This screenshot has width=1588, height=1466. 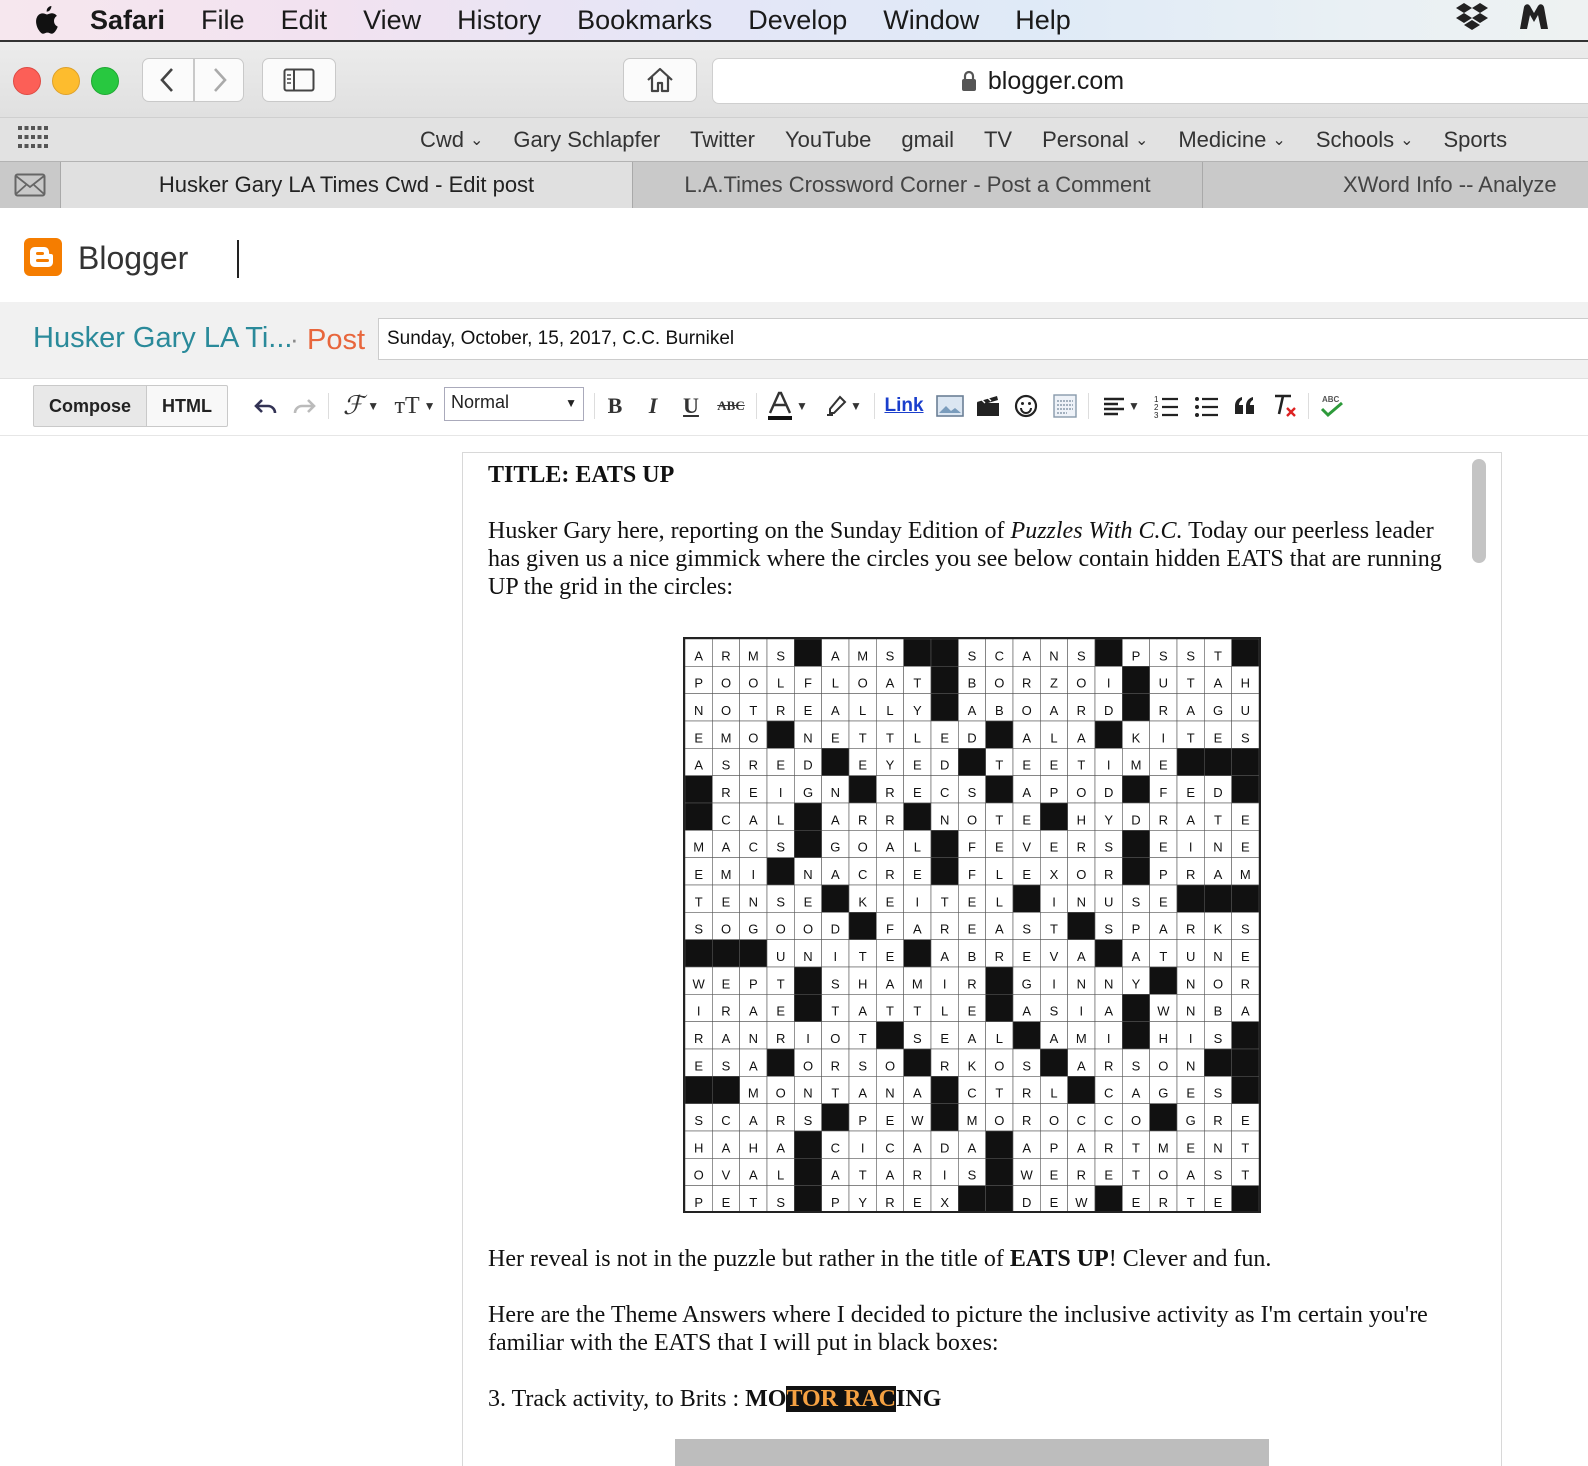 I want to click on menu-edit: Edit, so click(x=304, y=20).